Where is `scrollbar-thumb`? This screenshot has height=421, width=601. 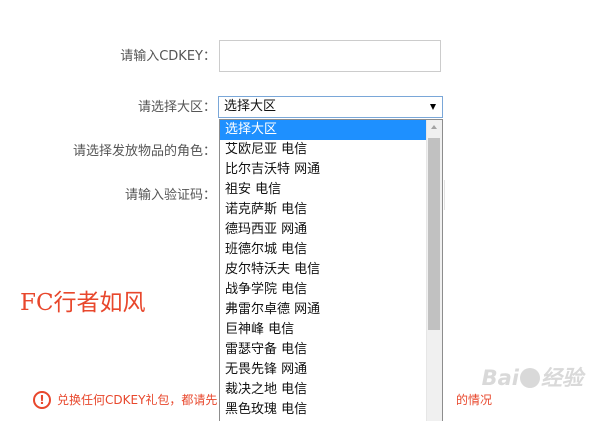
scrollbar-thumb is located at coordinates (434, 234).